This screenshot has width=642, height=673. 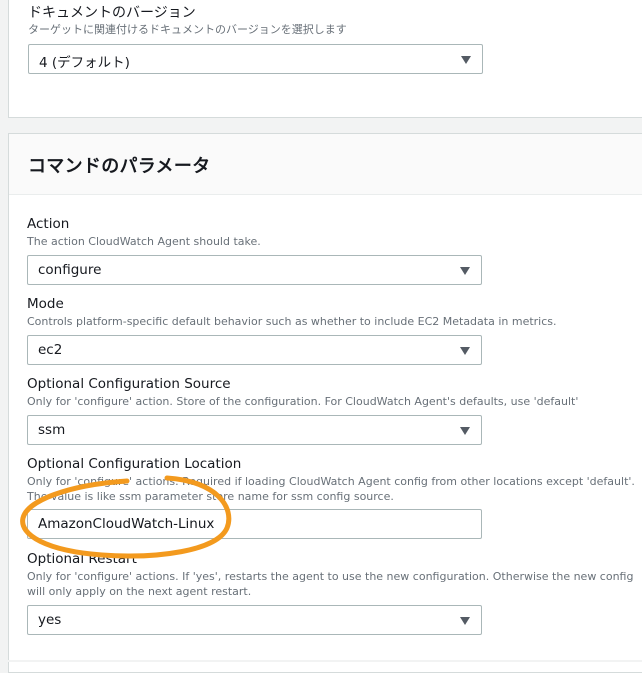 What do you see at coordinates (126, 524) in the screenshot?
I see `config-location-value: AmazonCloudWatch-Linux` at bounding box center [126, 524].